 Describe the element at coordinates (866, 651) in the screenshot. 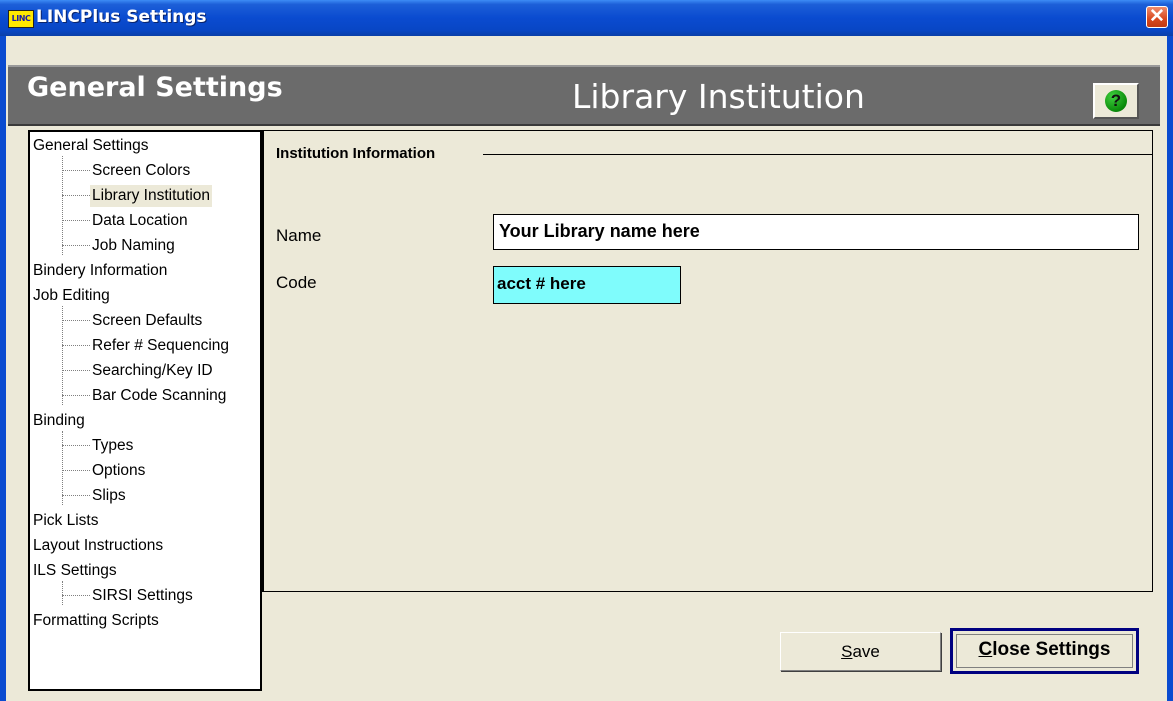

I see `save-label: ave` at that location.